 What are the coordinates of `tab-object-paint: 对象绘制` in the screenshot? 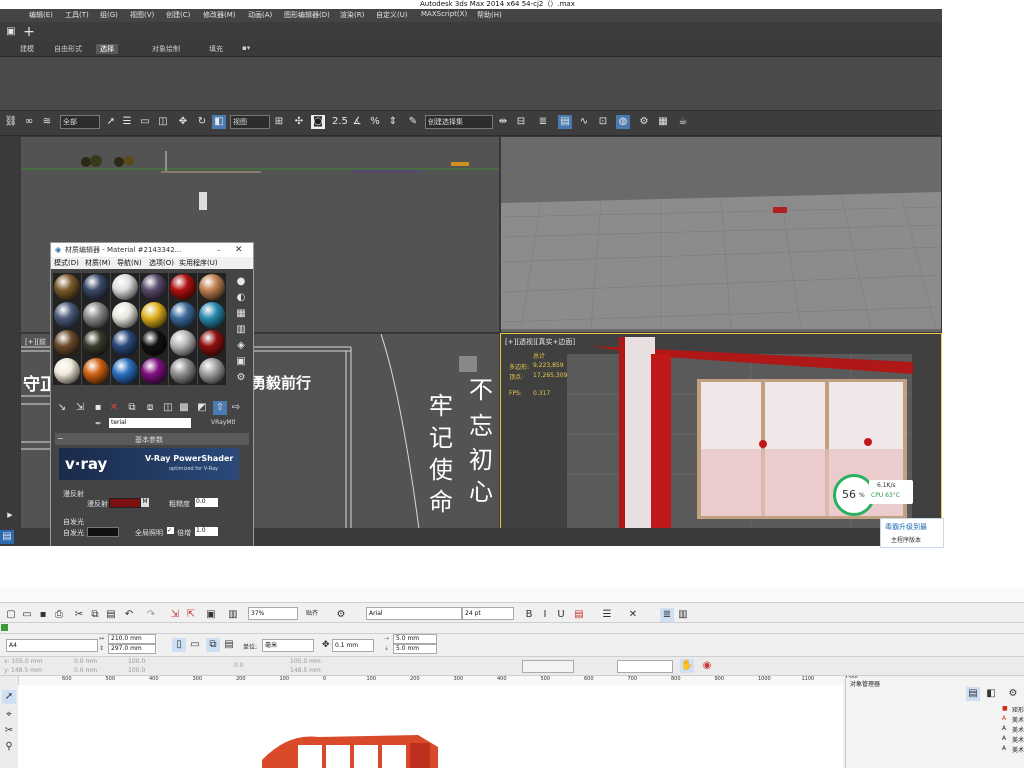 It's located at (166, 49).